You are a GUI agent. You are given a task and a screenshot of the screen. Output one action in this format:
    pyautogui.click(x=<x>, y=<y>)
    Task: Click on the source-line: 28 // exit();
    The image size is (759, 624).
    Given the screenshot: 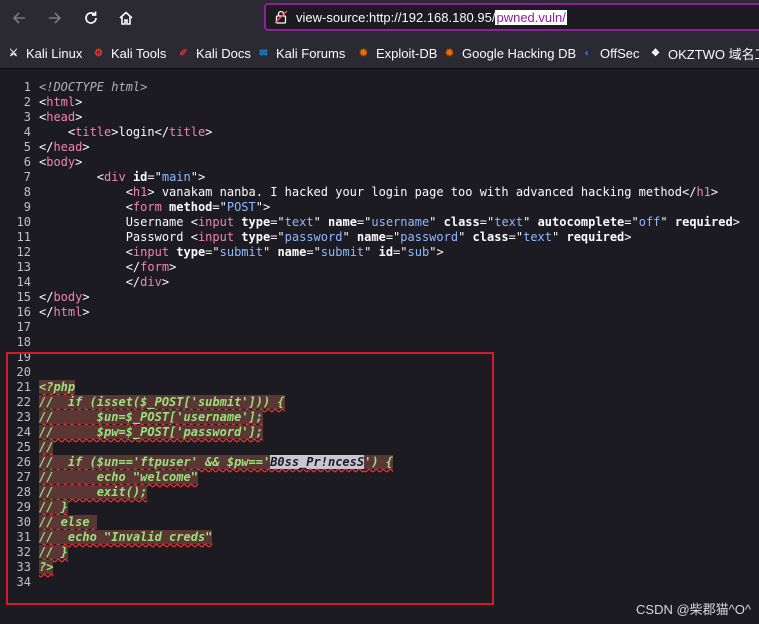 What is the action you would take?
    pyautogui.click(x=379, y=492)
    